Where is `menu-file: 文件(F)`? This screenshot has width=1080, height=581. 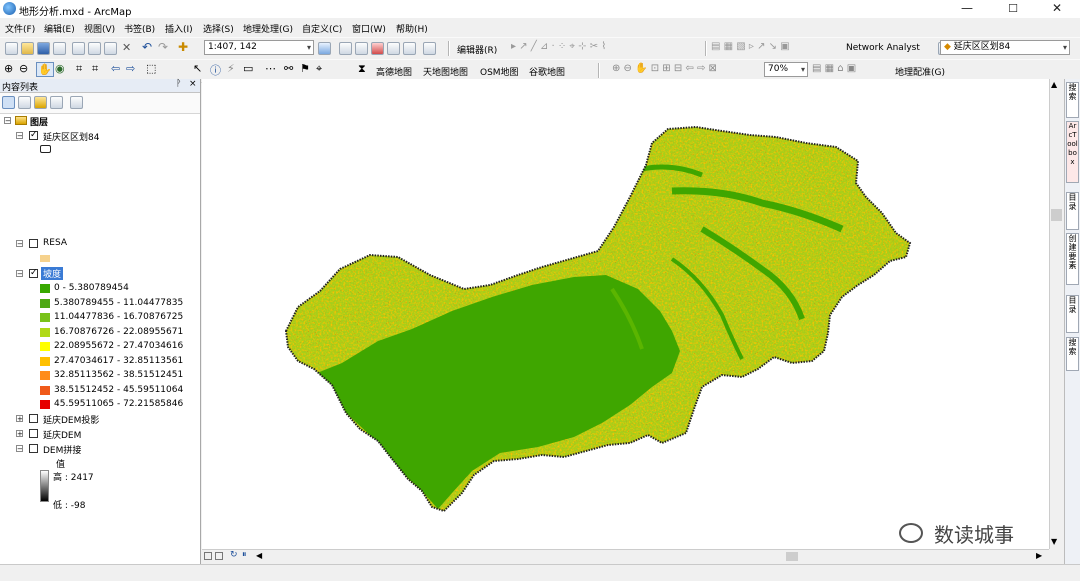 menu-file: 文件(F) is located at coordinates (20, 28).